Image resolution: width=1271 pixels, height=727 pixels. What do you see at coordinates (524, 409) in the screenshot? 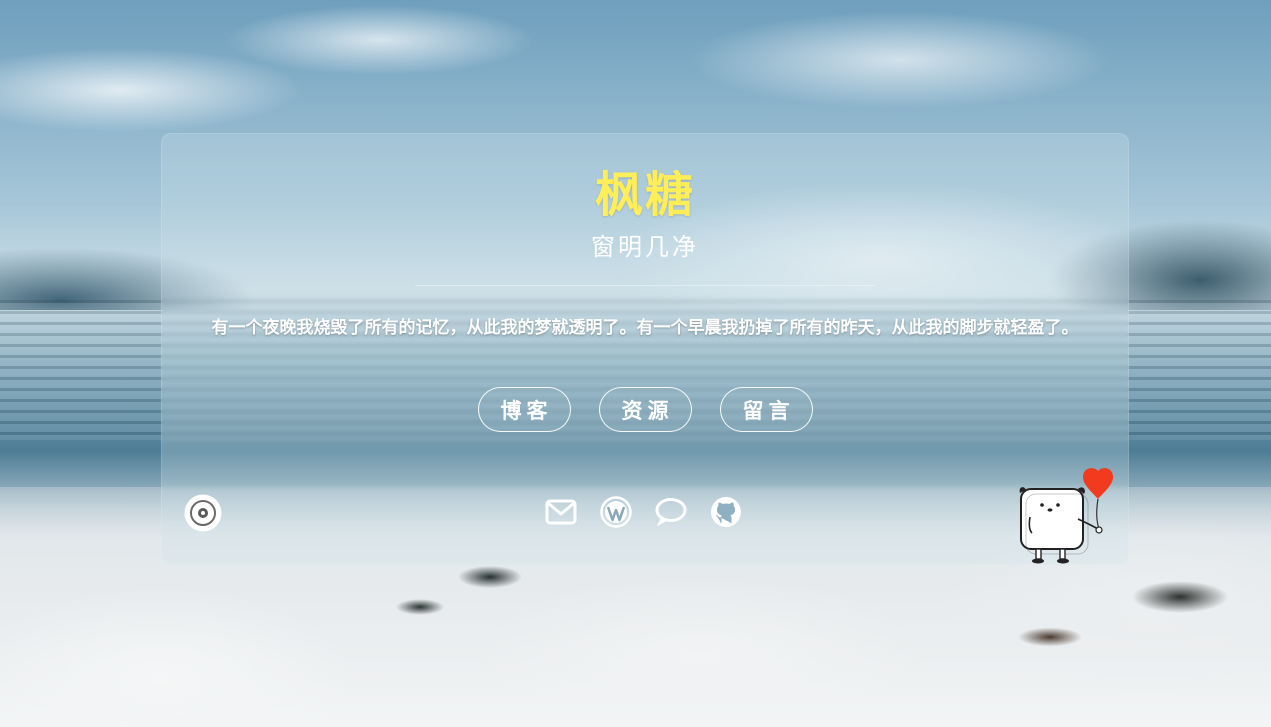
I see `blog-button: 博客` at bounding box center [524, 409].